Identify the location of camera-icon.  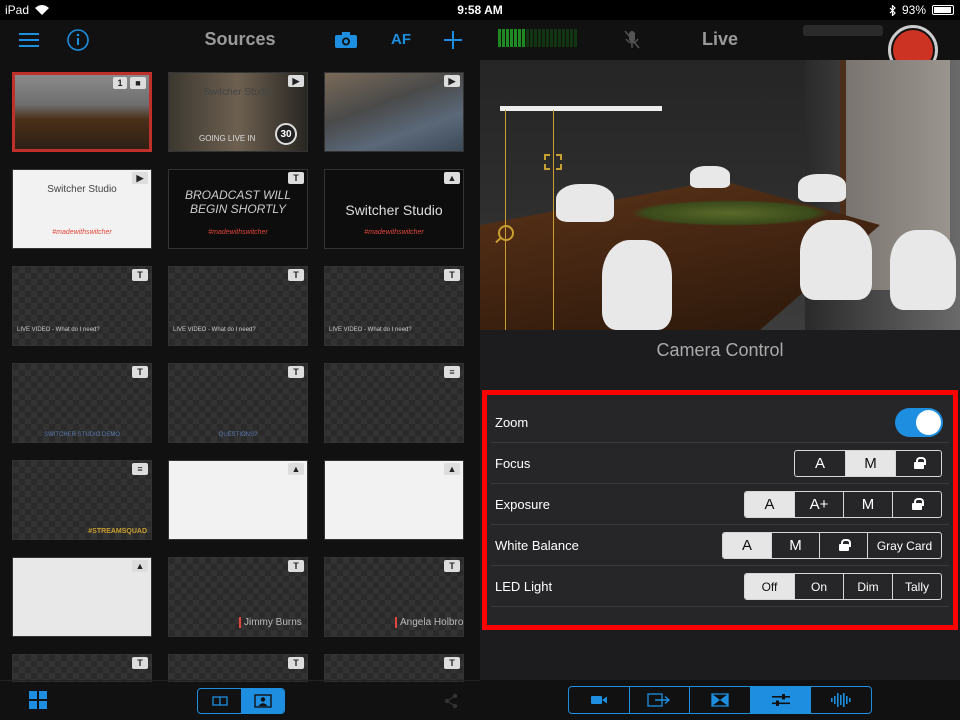
(346, 40).